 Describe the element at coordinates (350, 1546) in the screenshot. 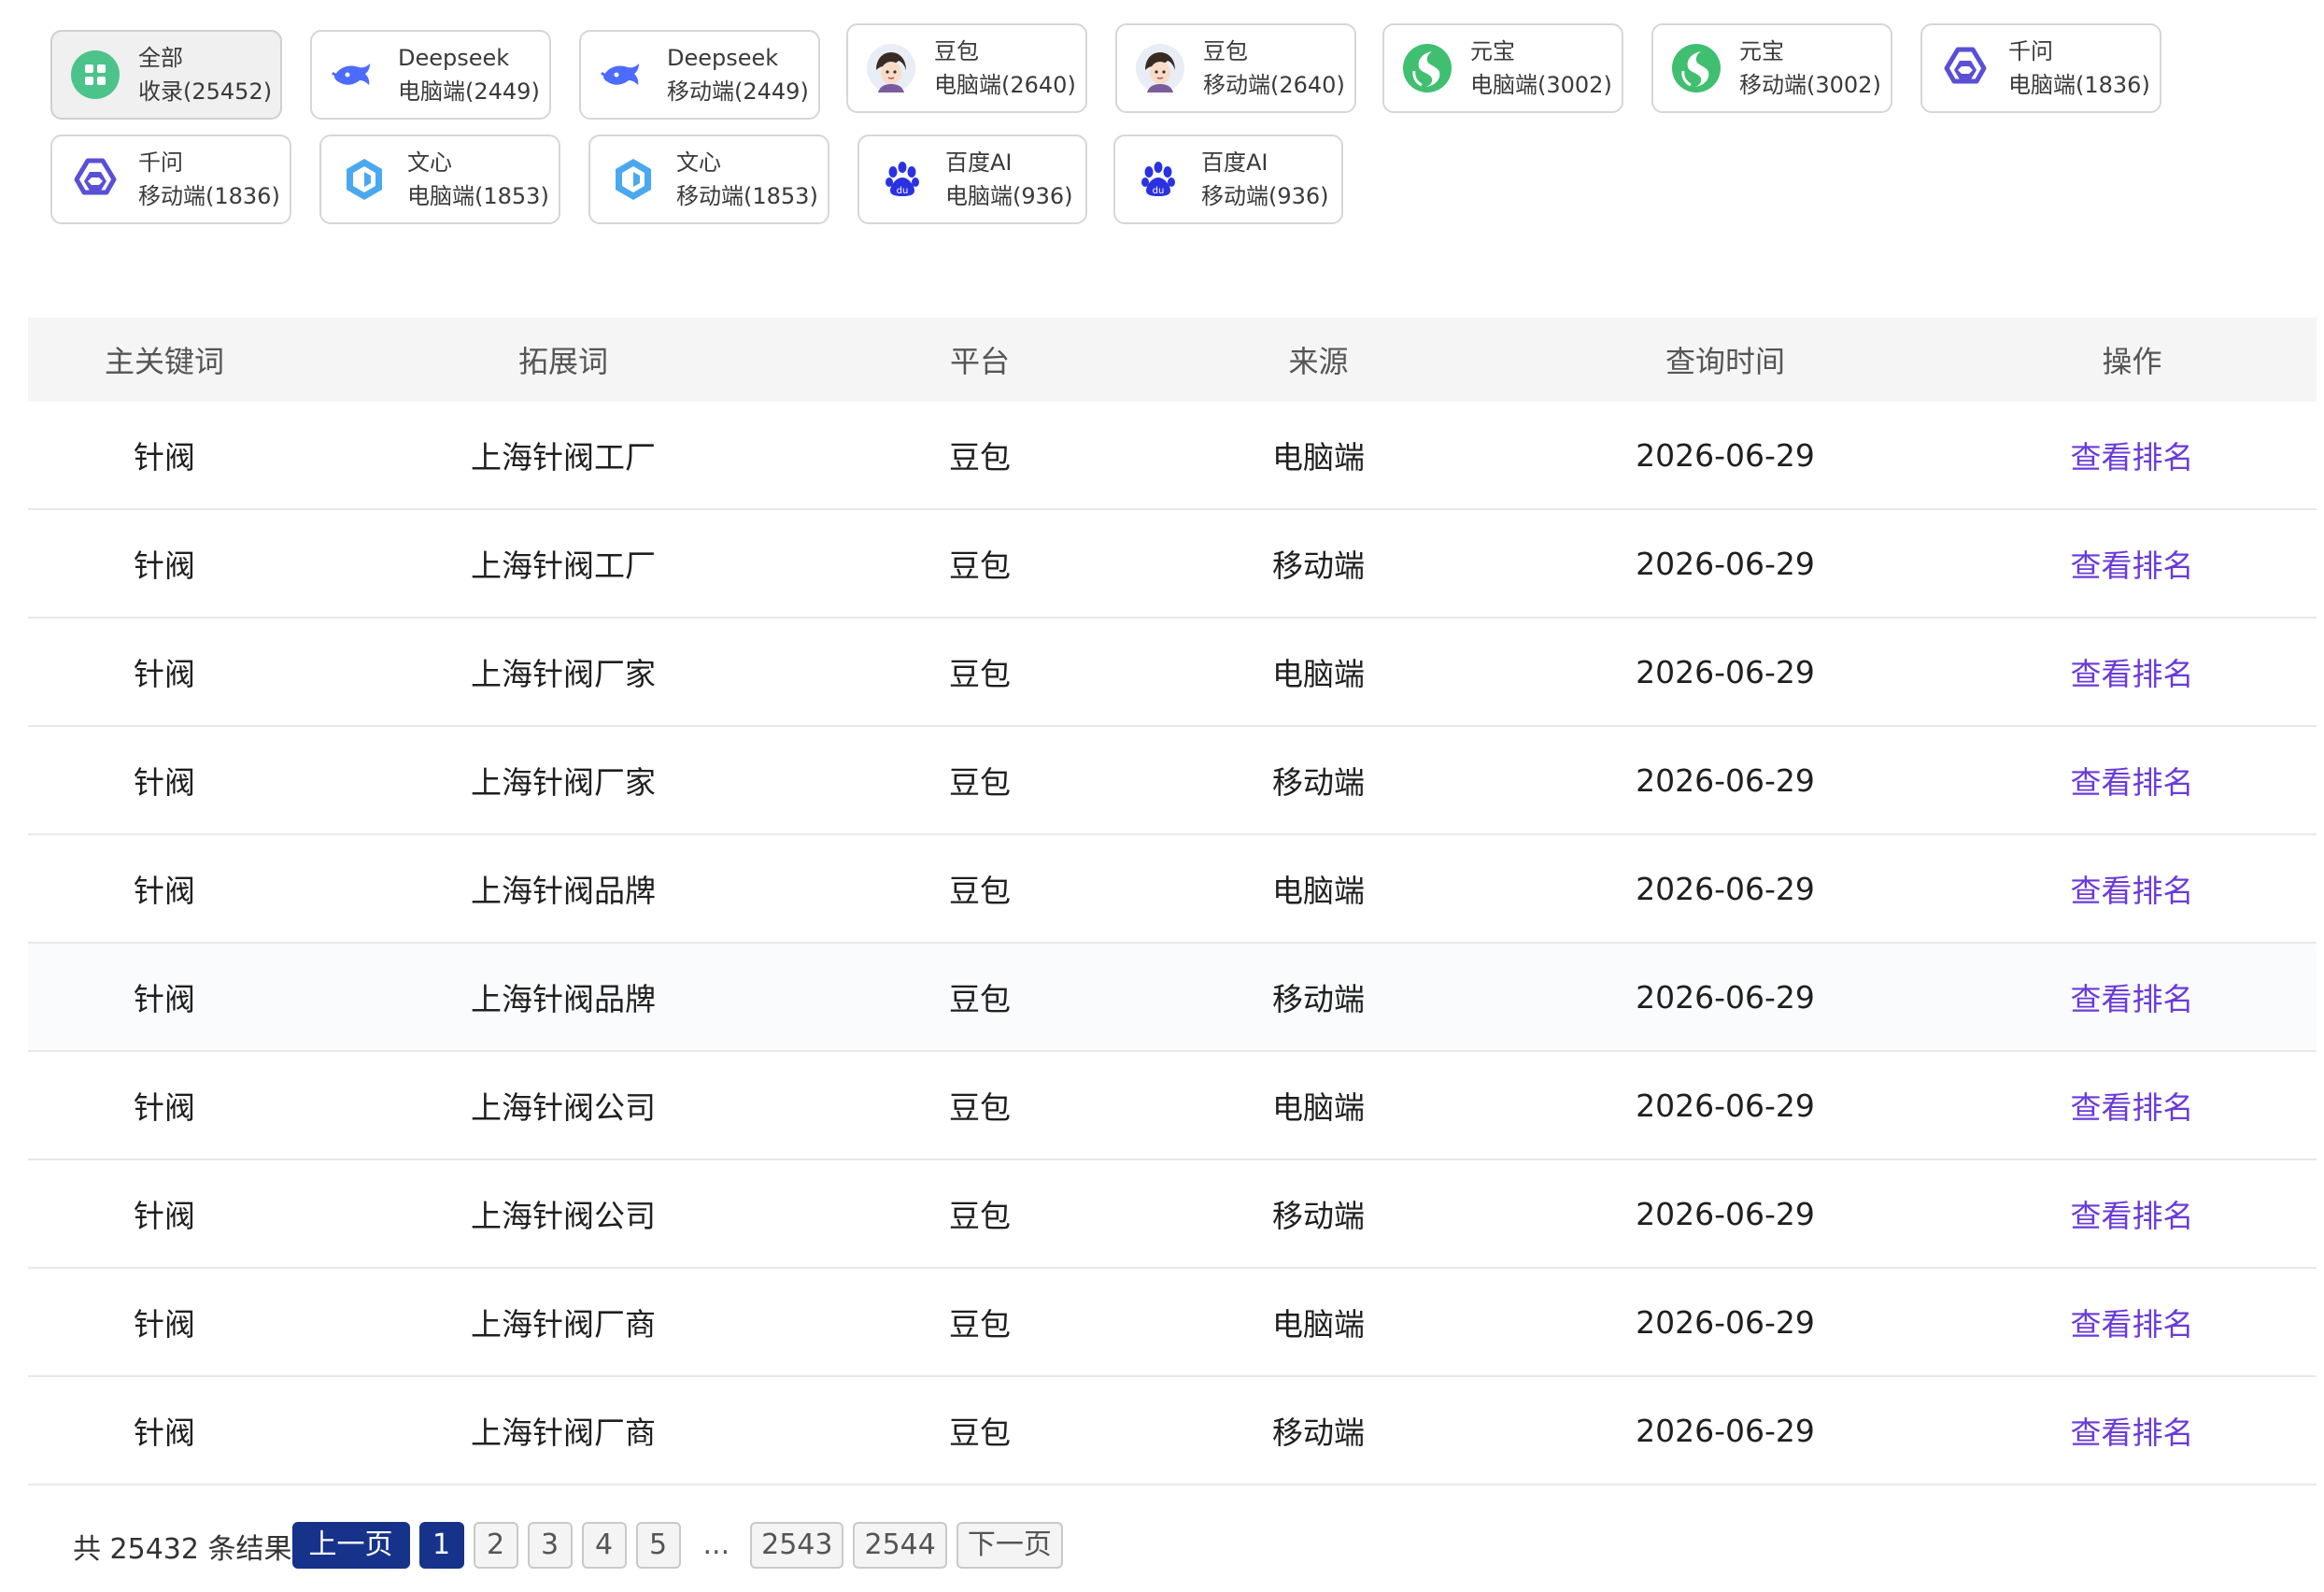

I see `prev-page-button: 上一页` at that location.